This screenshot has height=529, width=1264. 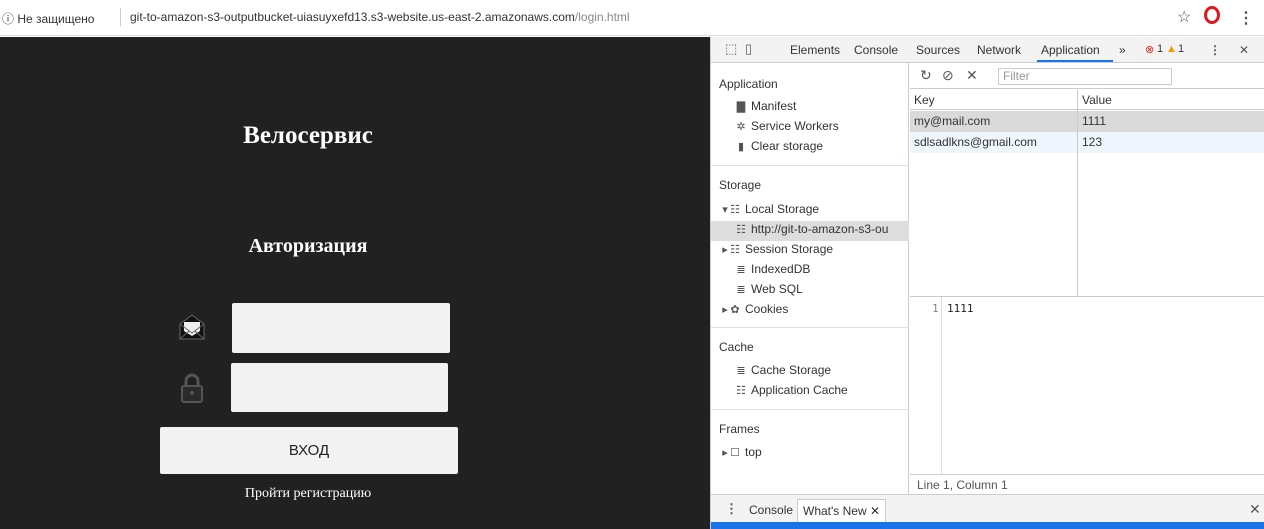 I want to click on table-header: Key Value, so click(x=1087, y=100).